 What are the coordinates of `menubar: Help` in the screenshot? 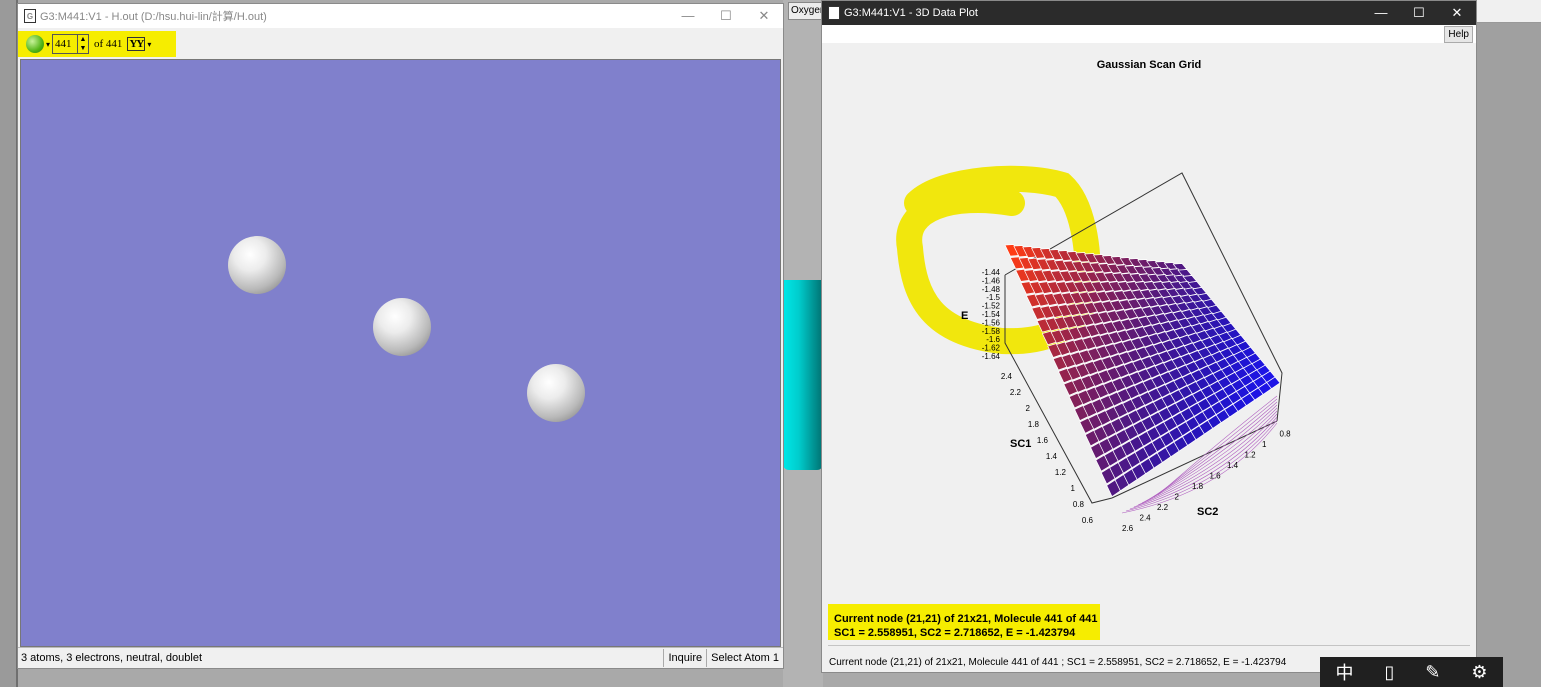 It's located at (1149, 34).